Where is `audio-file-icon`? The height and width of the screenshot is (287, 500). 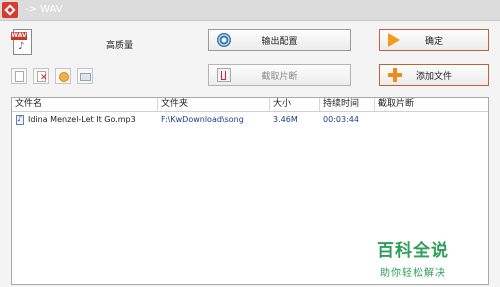
audio-file-icon is located at coordinates (20, 119).